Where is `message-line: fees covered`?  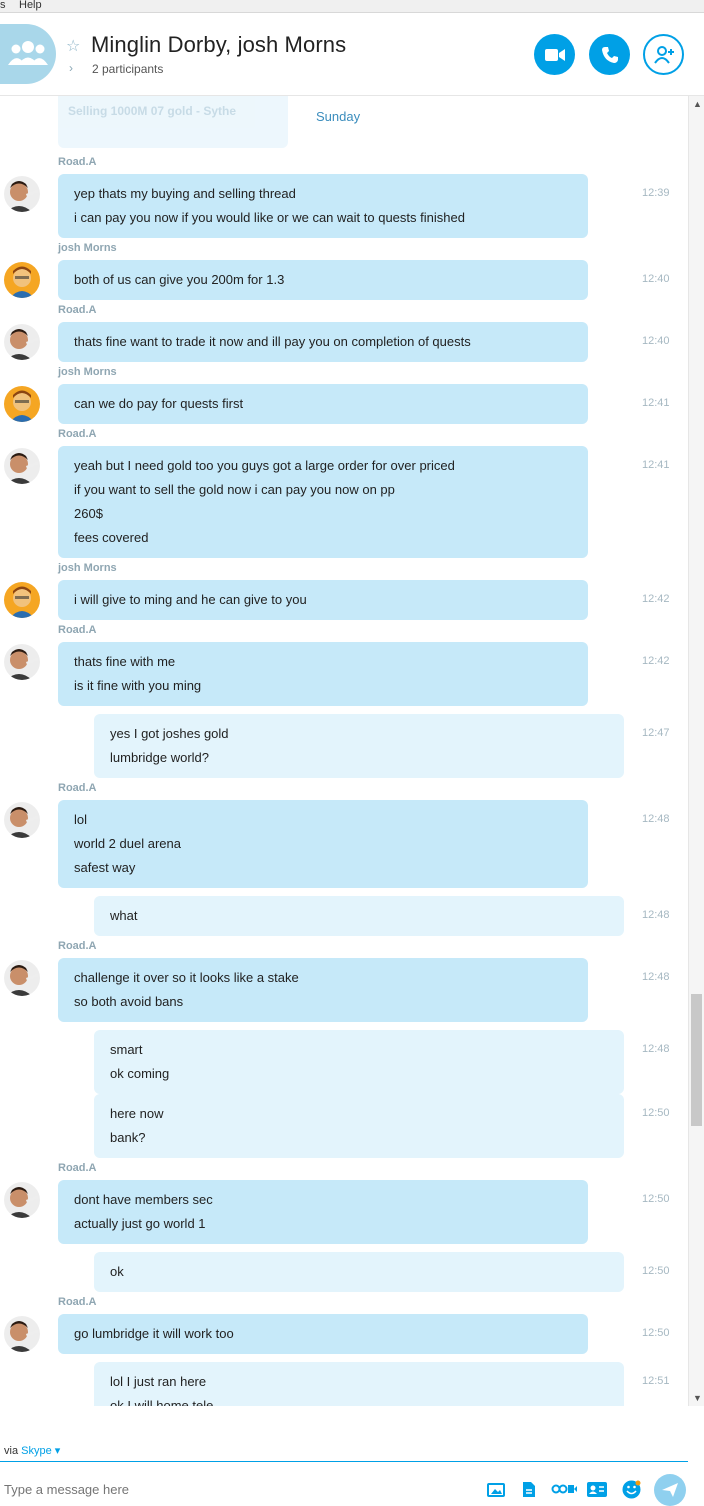 message-line: fees covered is located at coordinates (111, 537).